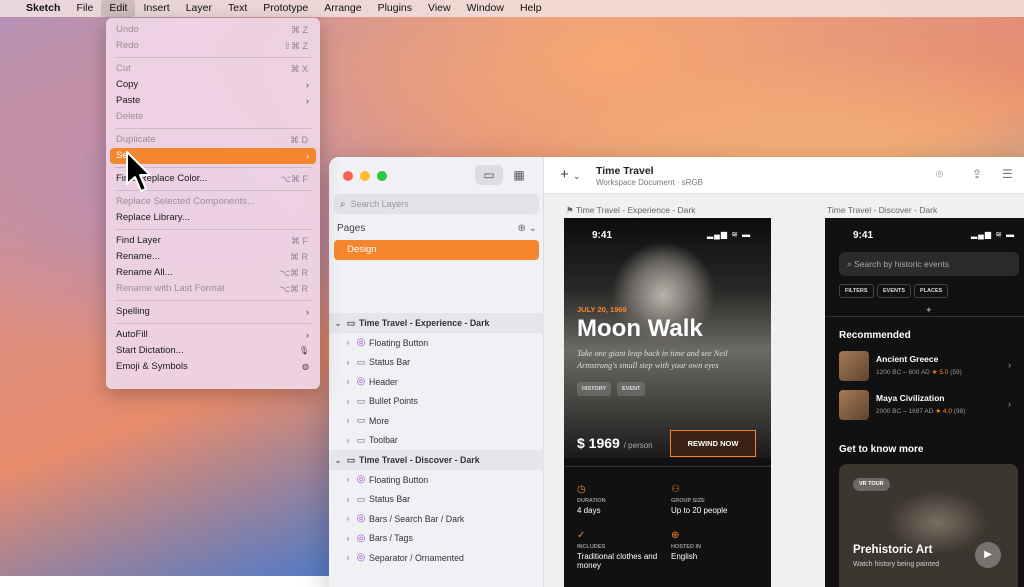  Describe the element at coordinates (570, 174) in the screenshot. I see `insert-plus-icon: + ⌄` at that location.